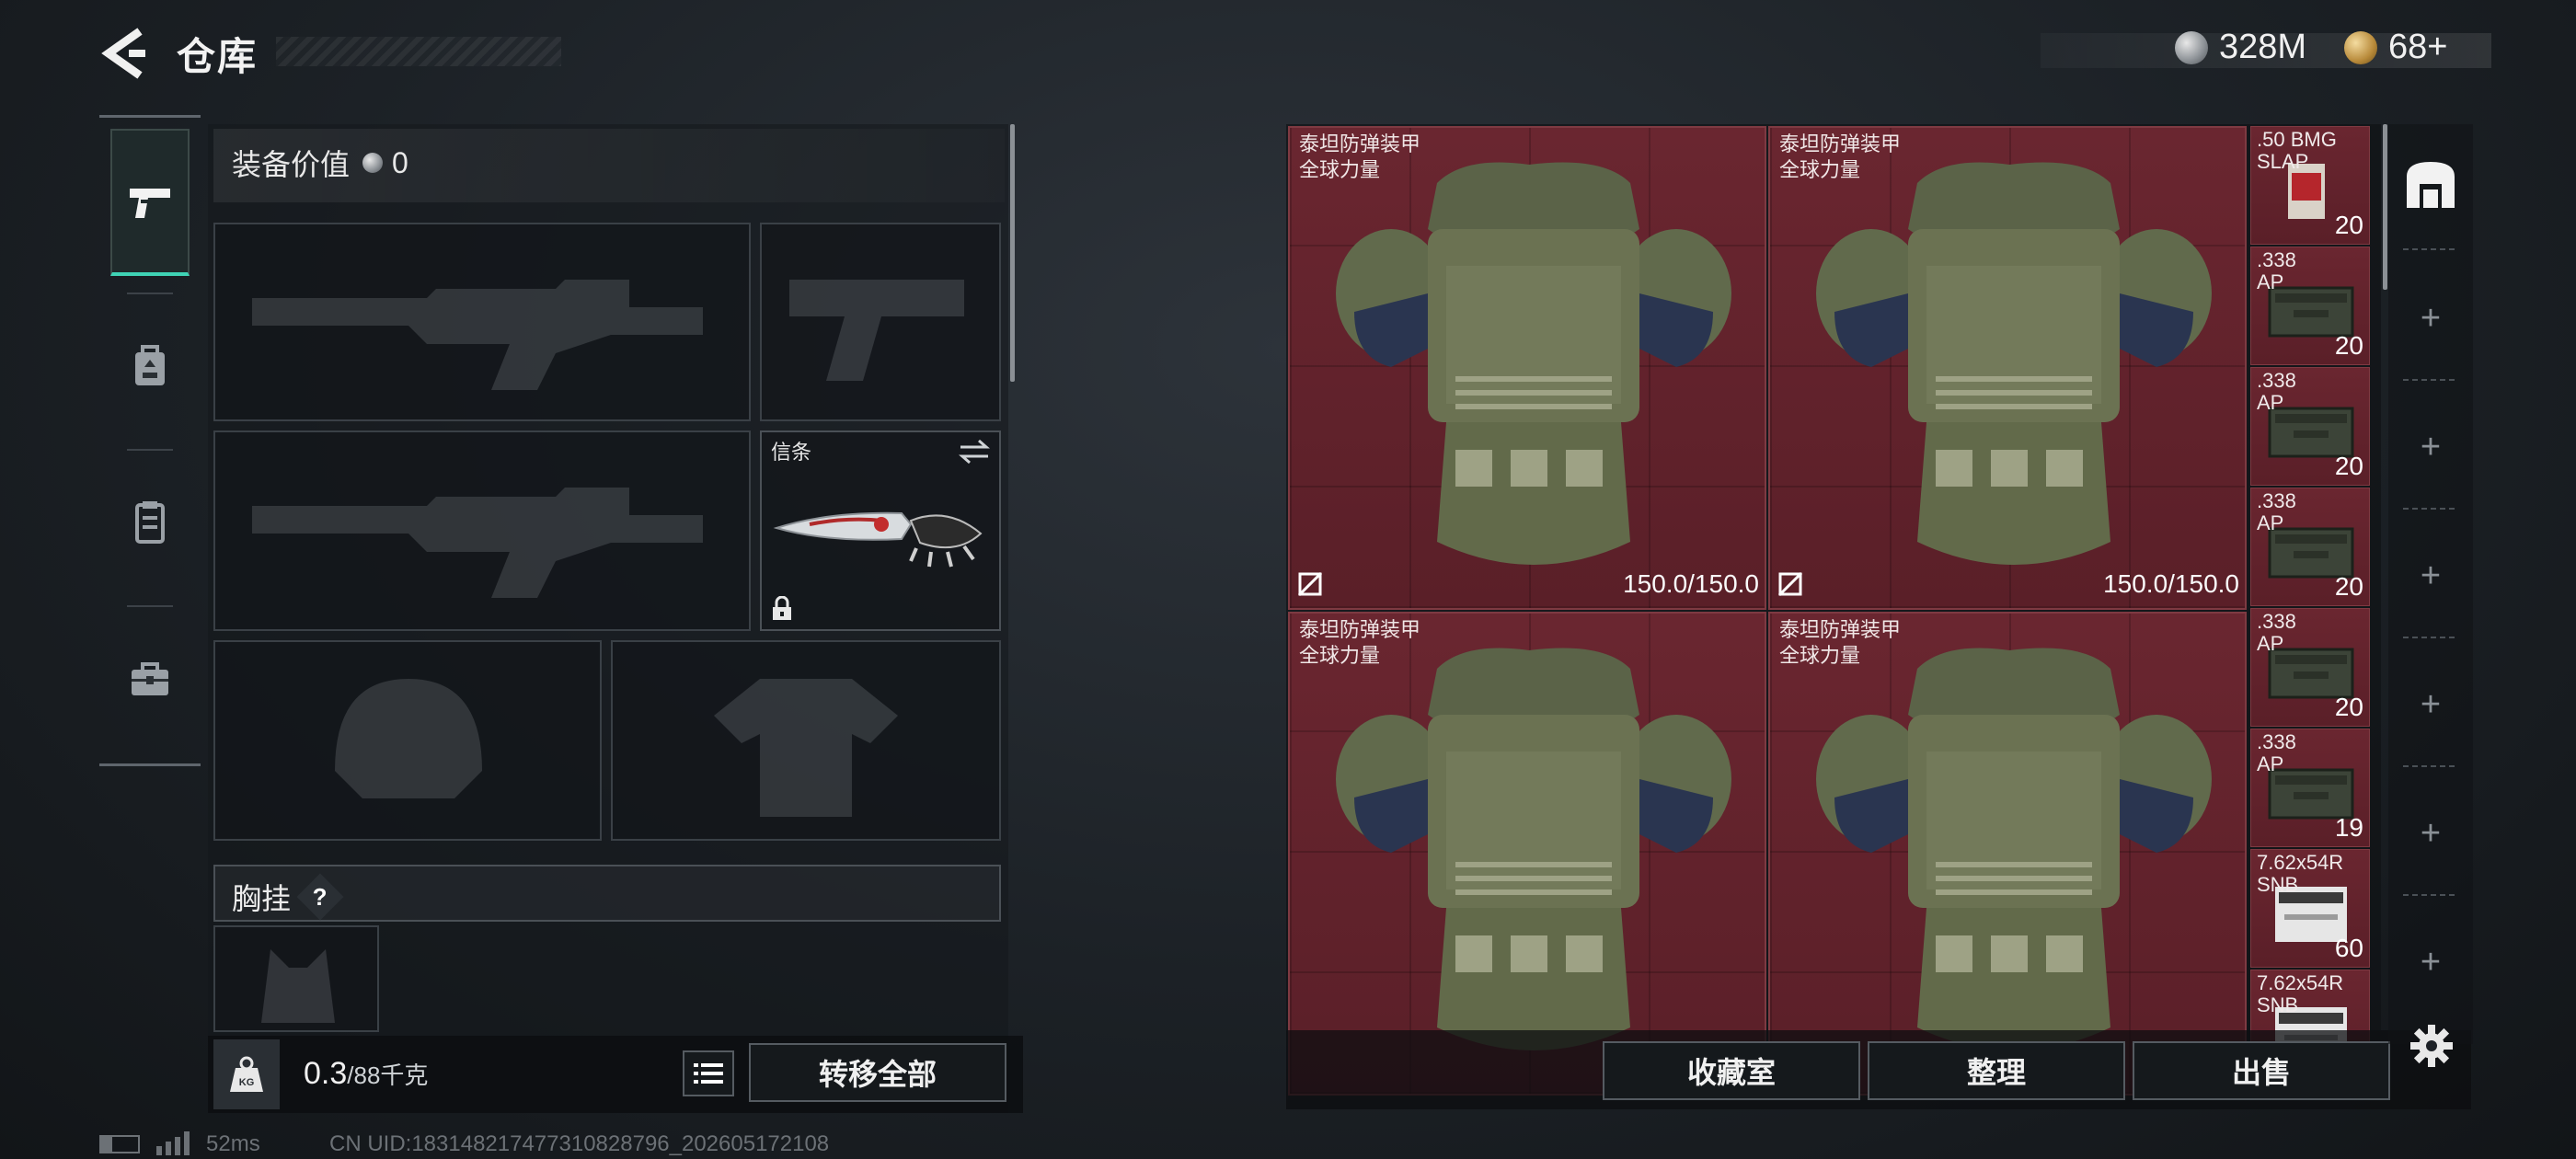 This screenshot has width=2576, height=1159. I want to click on gold-coin-icon, so click(2360, 47).